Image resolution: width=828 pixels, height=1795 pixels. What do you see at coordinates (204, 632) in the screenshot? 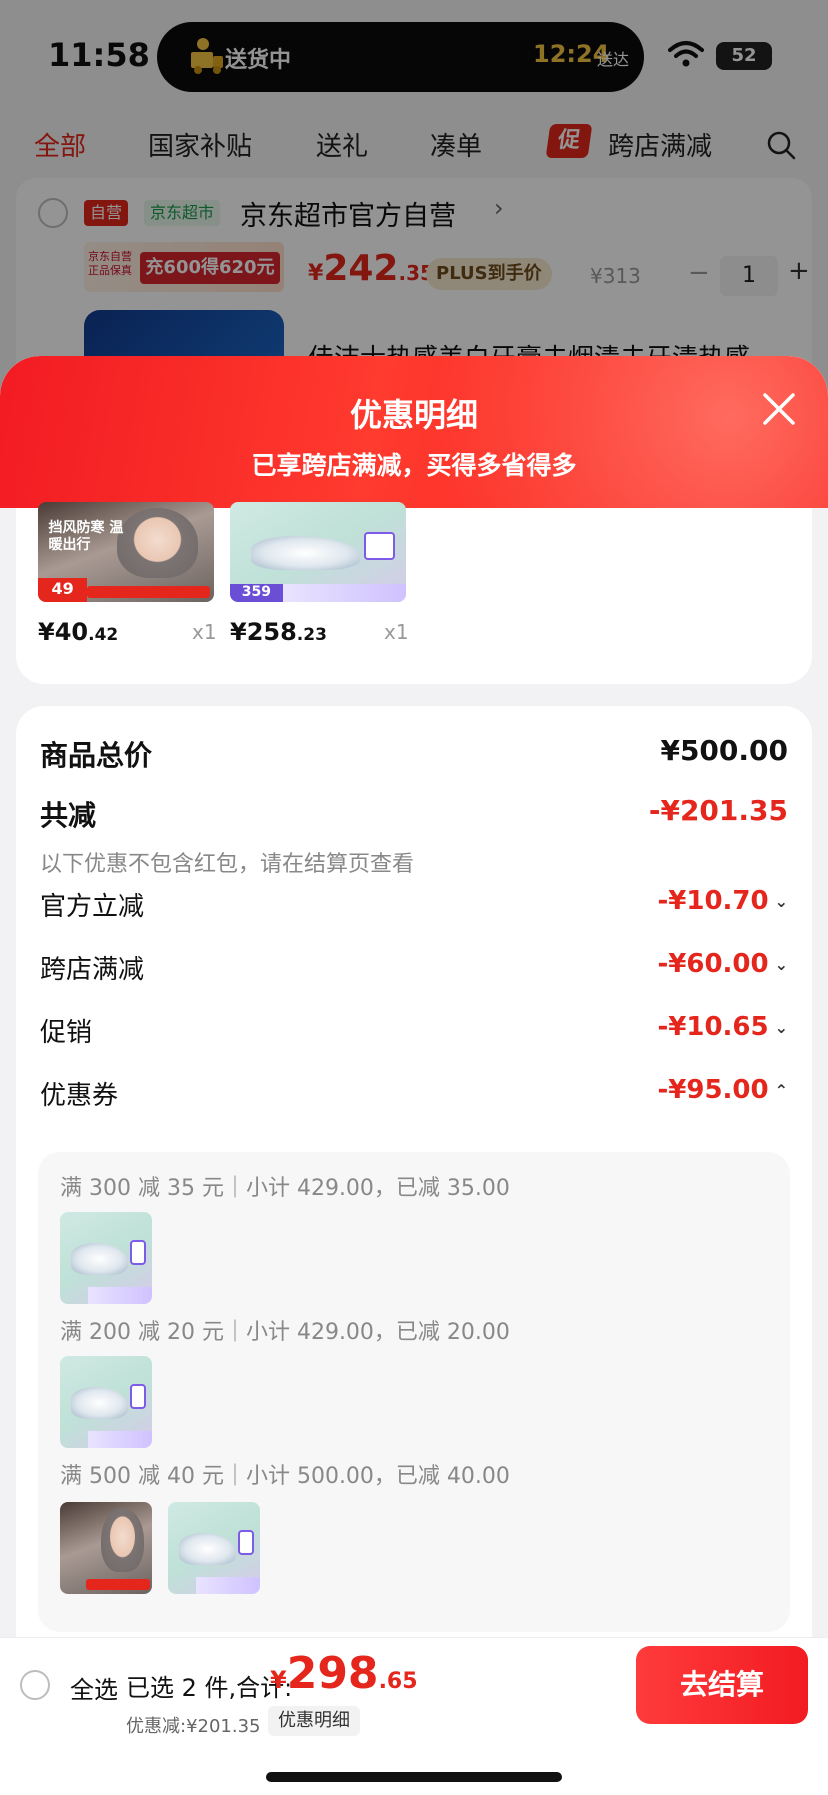
I see `product-qty-hat: x1` at bounding box center [204, 632].